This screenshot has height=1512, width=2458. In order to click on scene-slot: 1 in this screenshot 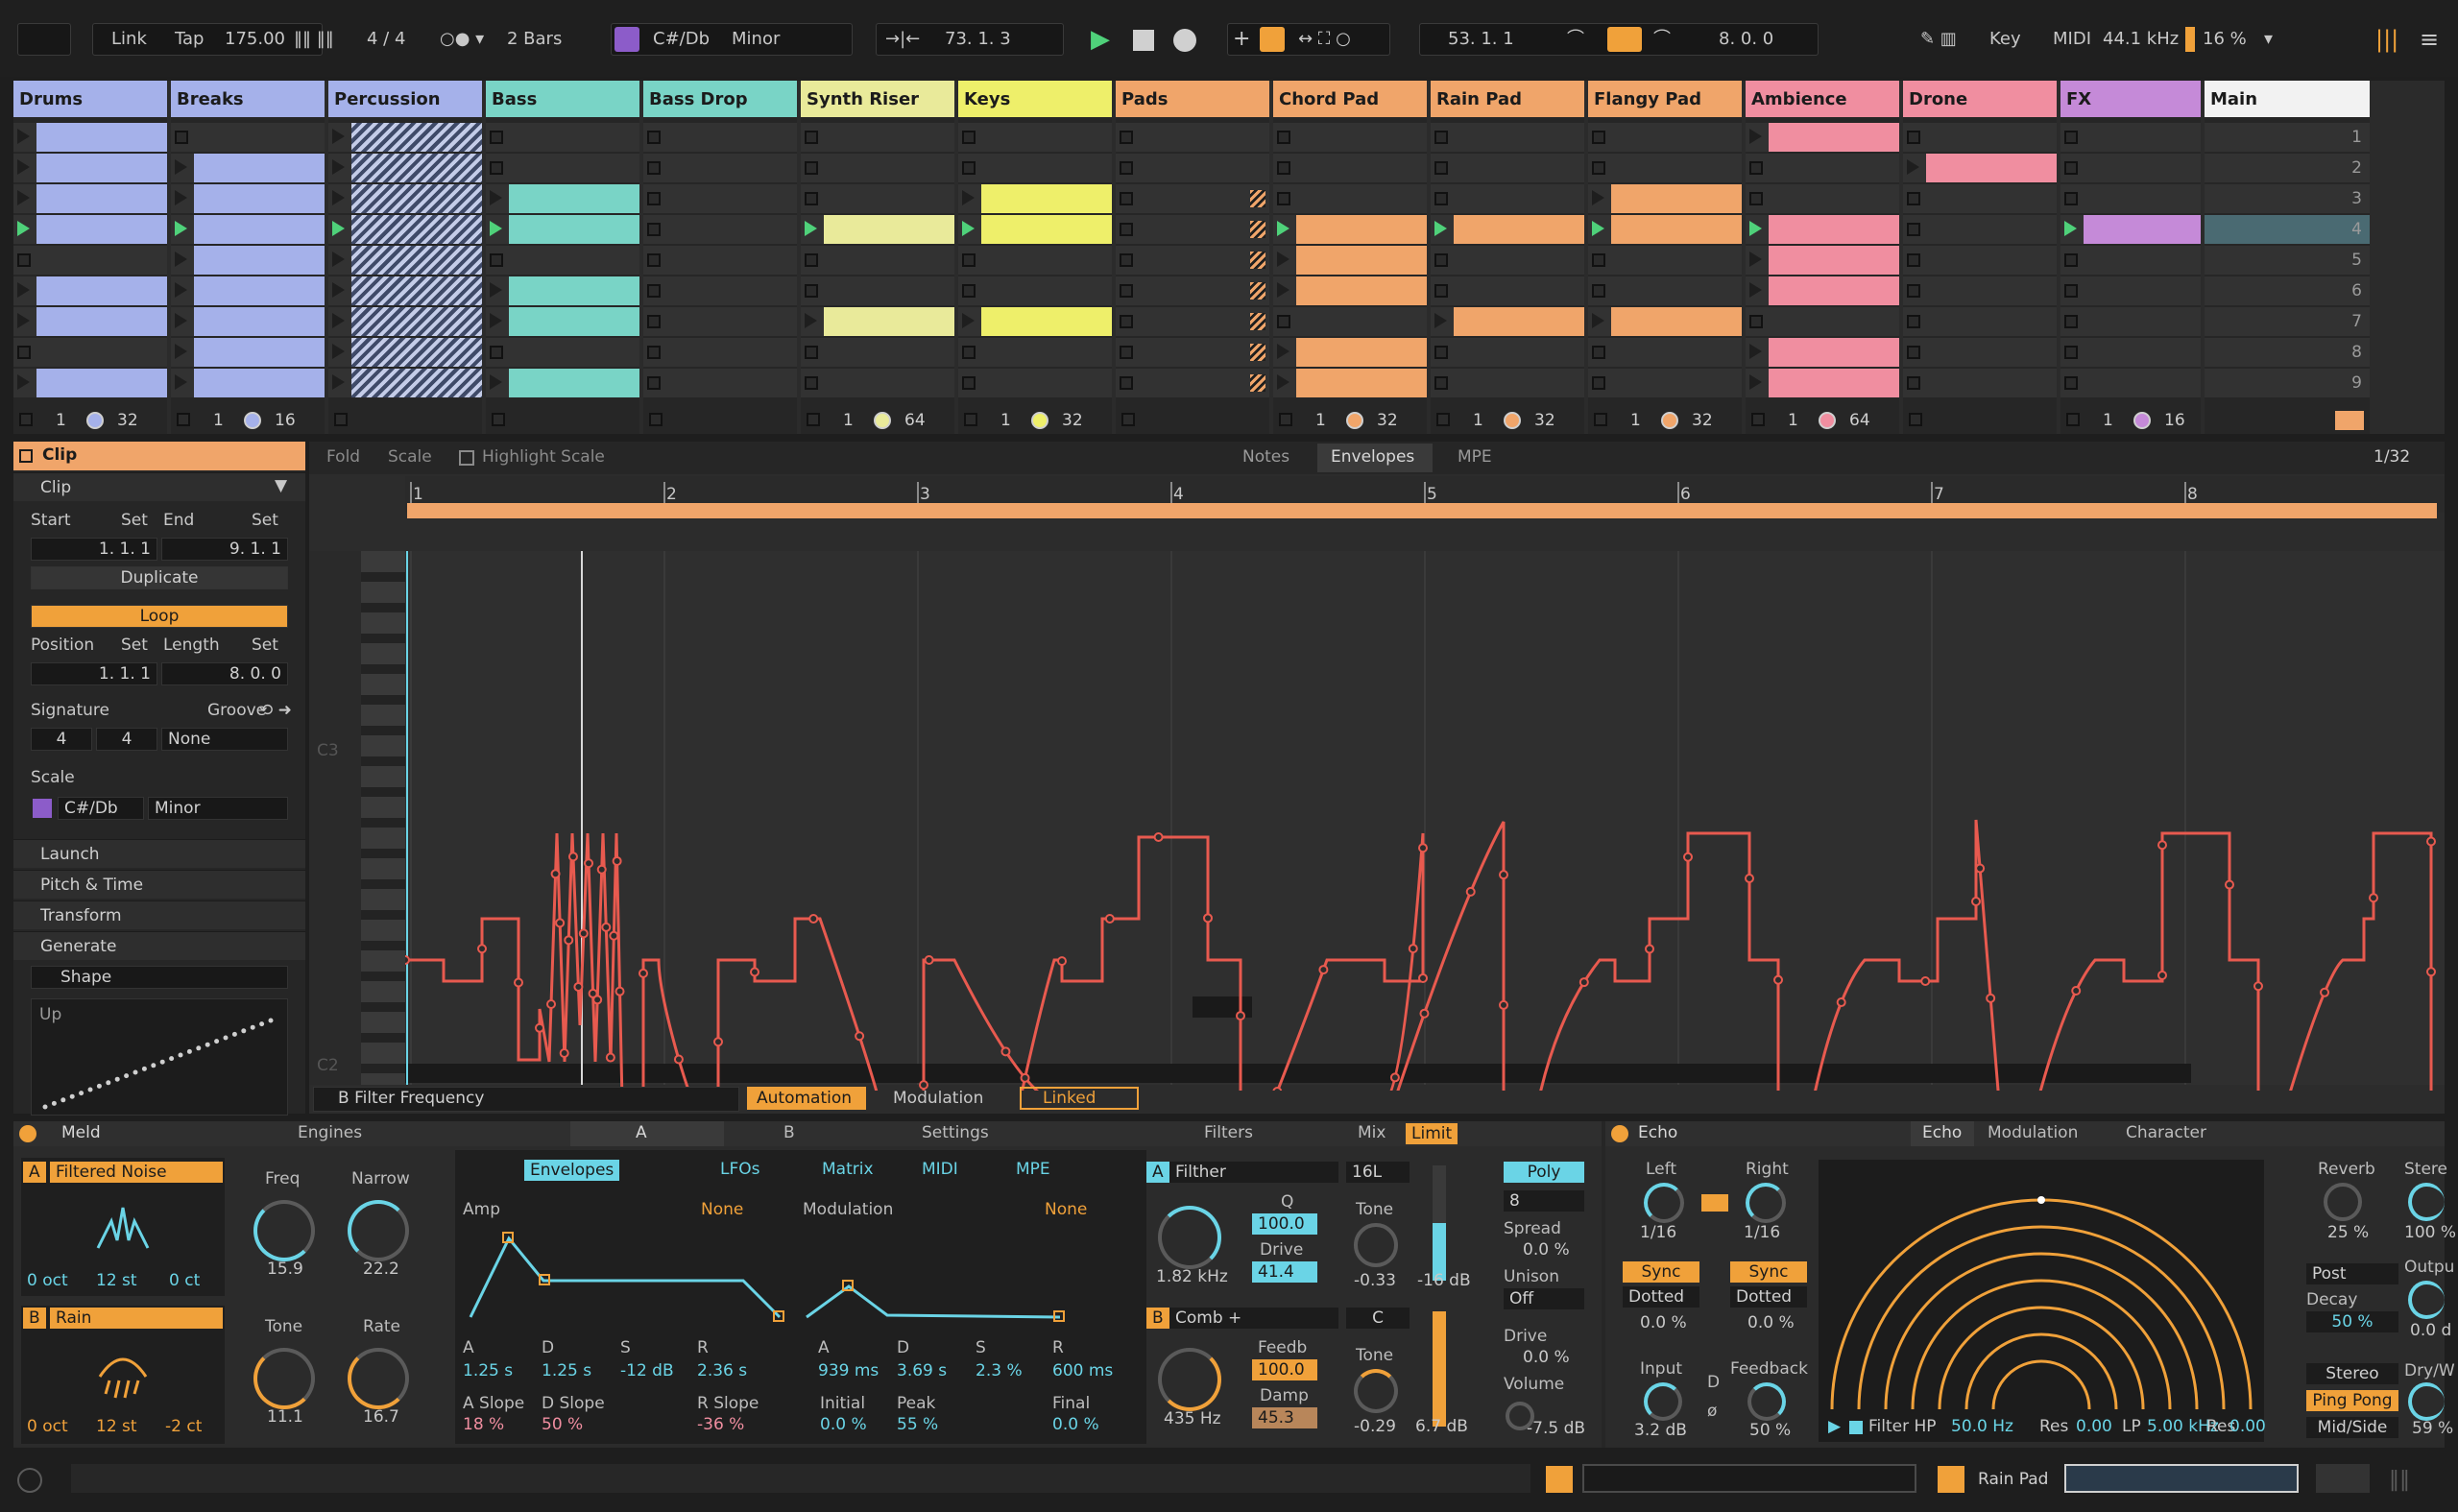, I will do `click(2288, 137)`.